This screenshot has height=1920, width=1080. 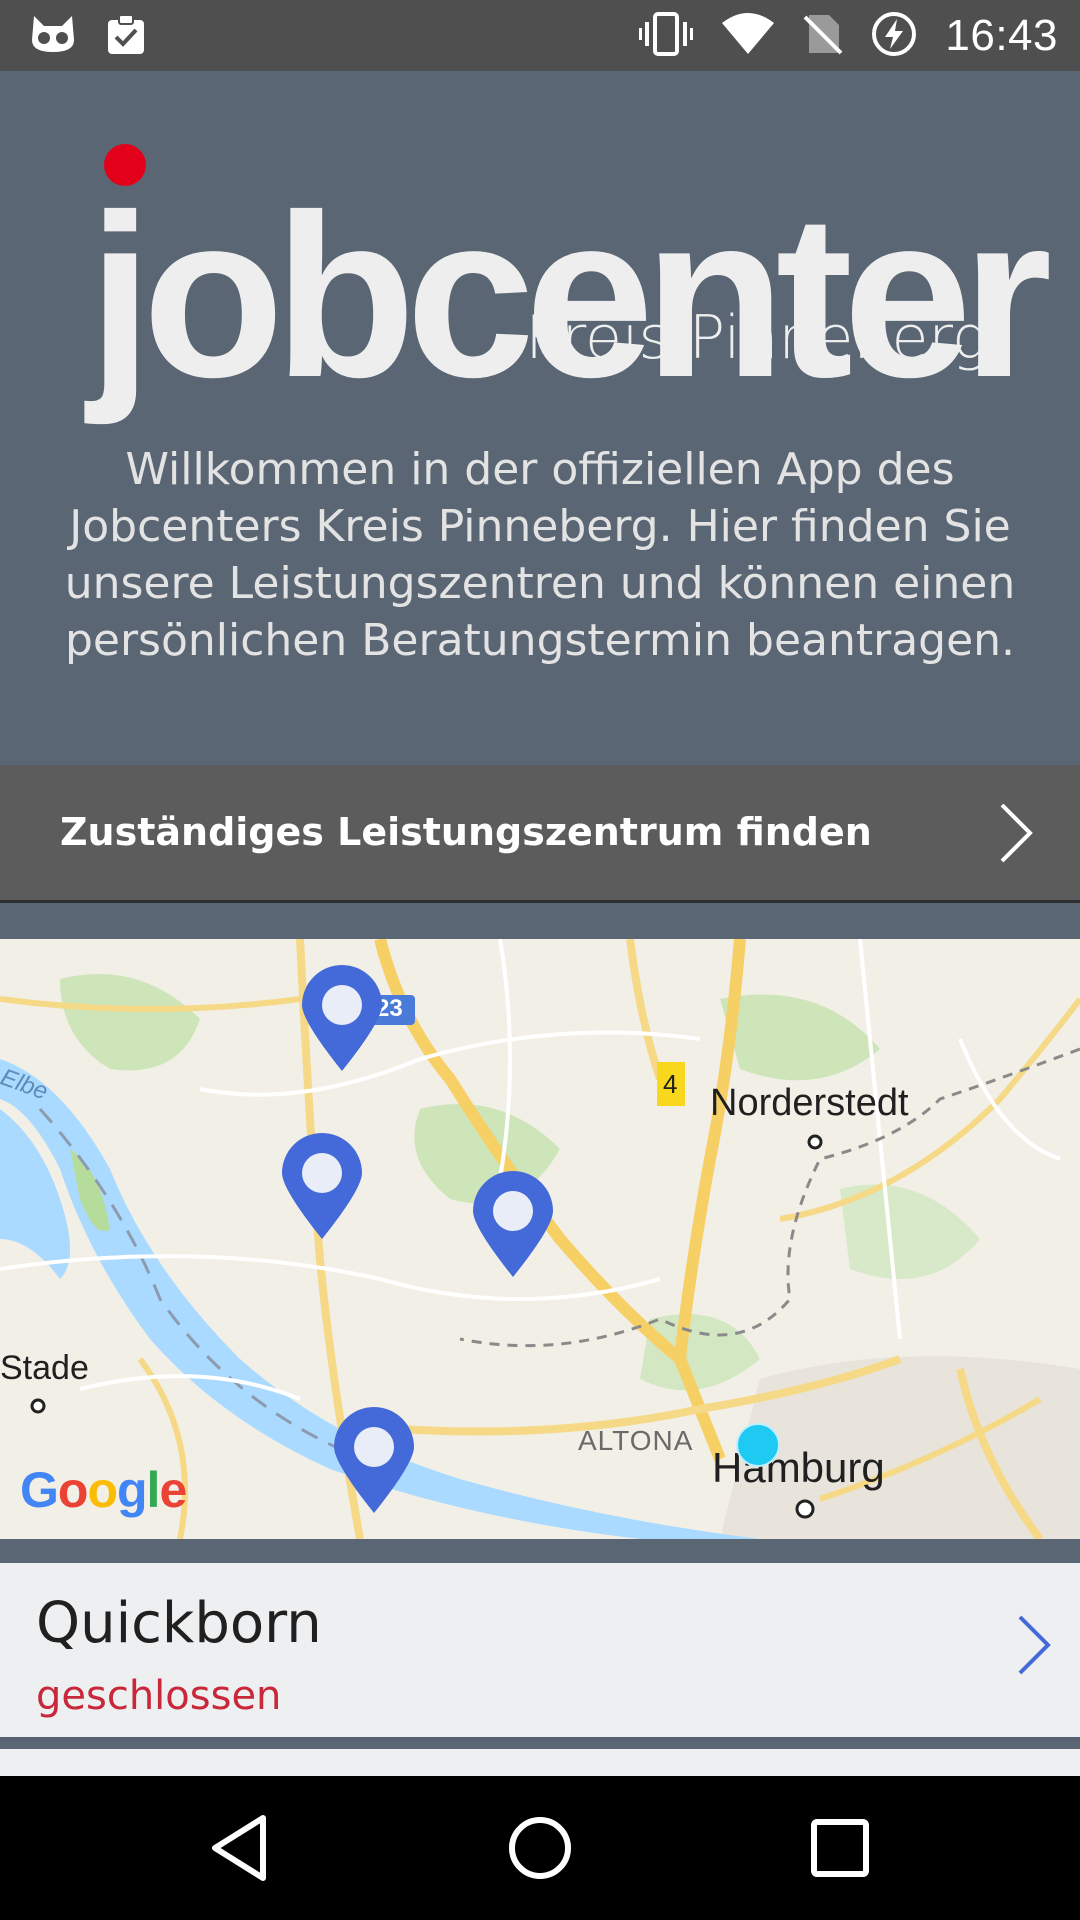 I want to click on find-center-button: Zuständiges Leistungszentrum finden, so click(x=540, y=834).